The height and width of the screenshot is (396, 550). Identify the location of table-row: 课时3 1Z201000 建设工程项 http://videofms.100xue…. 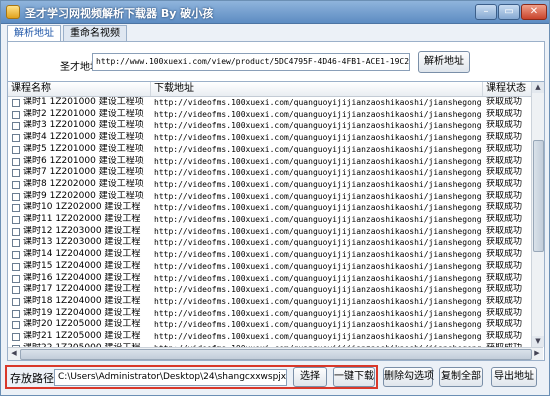
(269, 126).